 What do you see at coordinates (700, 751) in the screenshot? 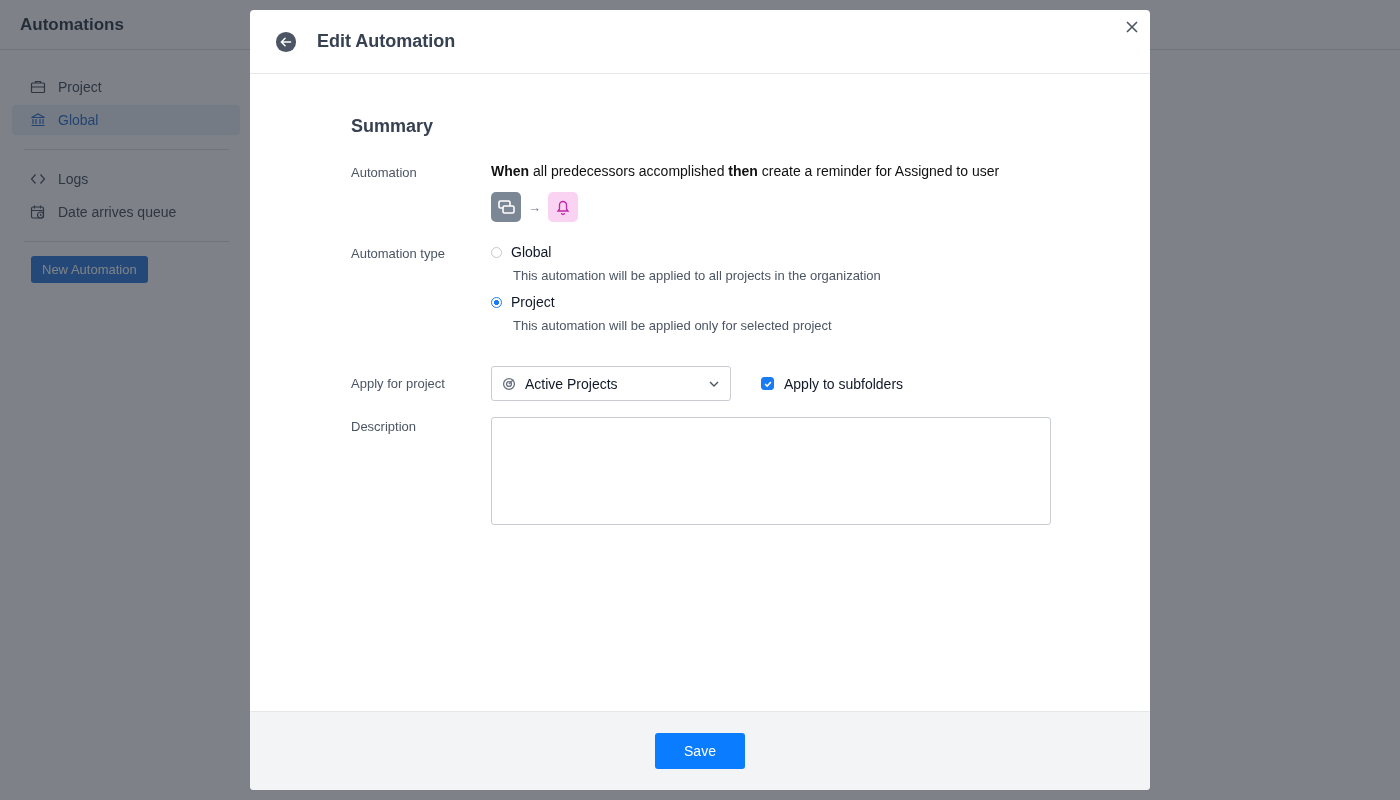
I see `save-button: Save` at bounding box center [700, 751].